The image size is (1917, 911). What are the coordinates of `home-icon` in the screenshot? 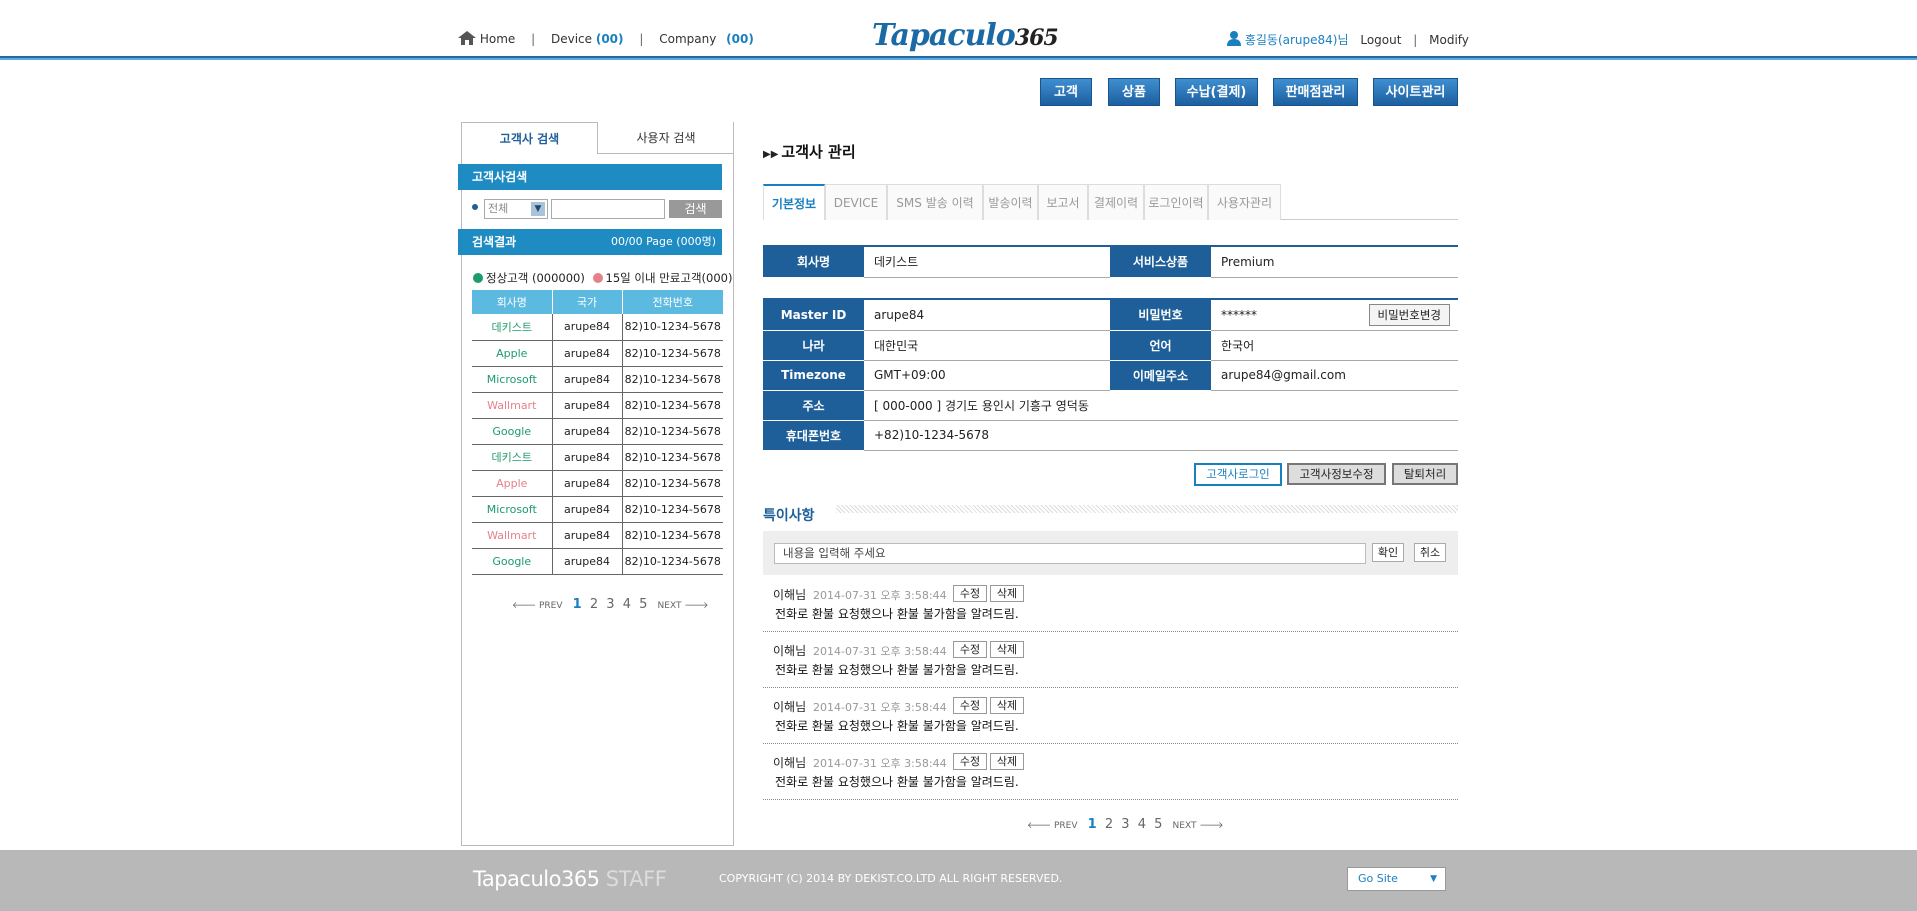 It's located at (467, 39).